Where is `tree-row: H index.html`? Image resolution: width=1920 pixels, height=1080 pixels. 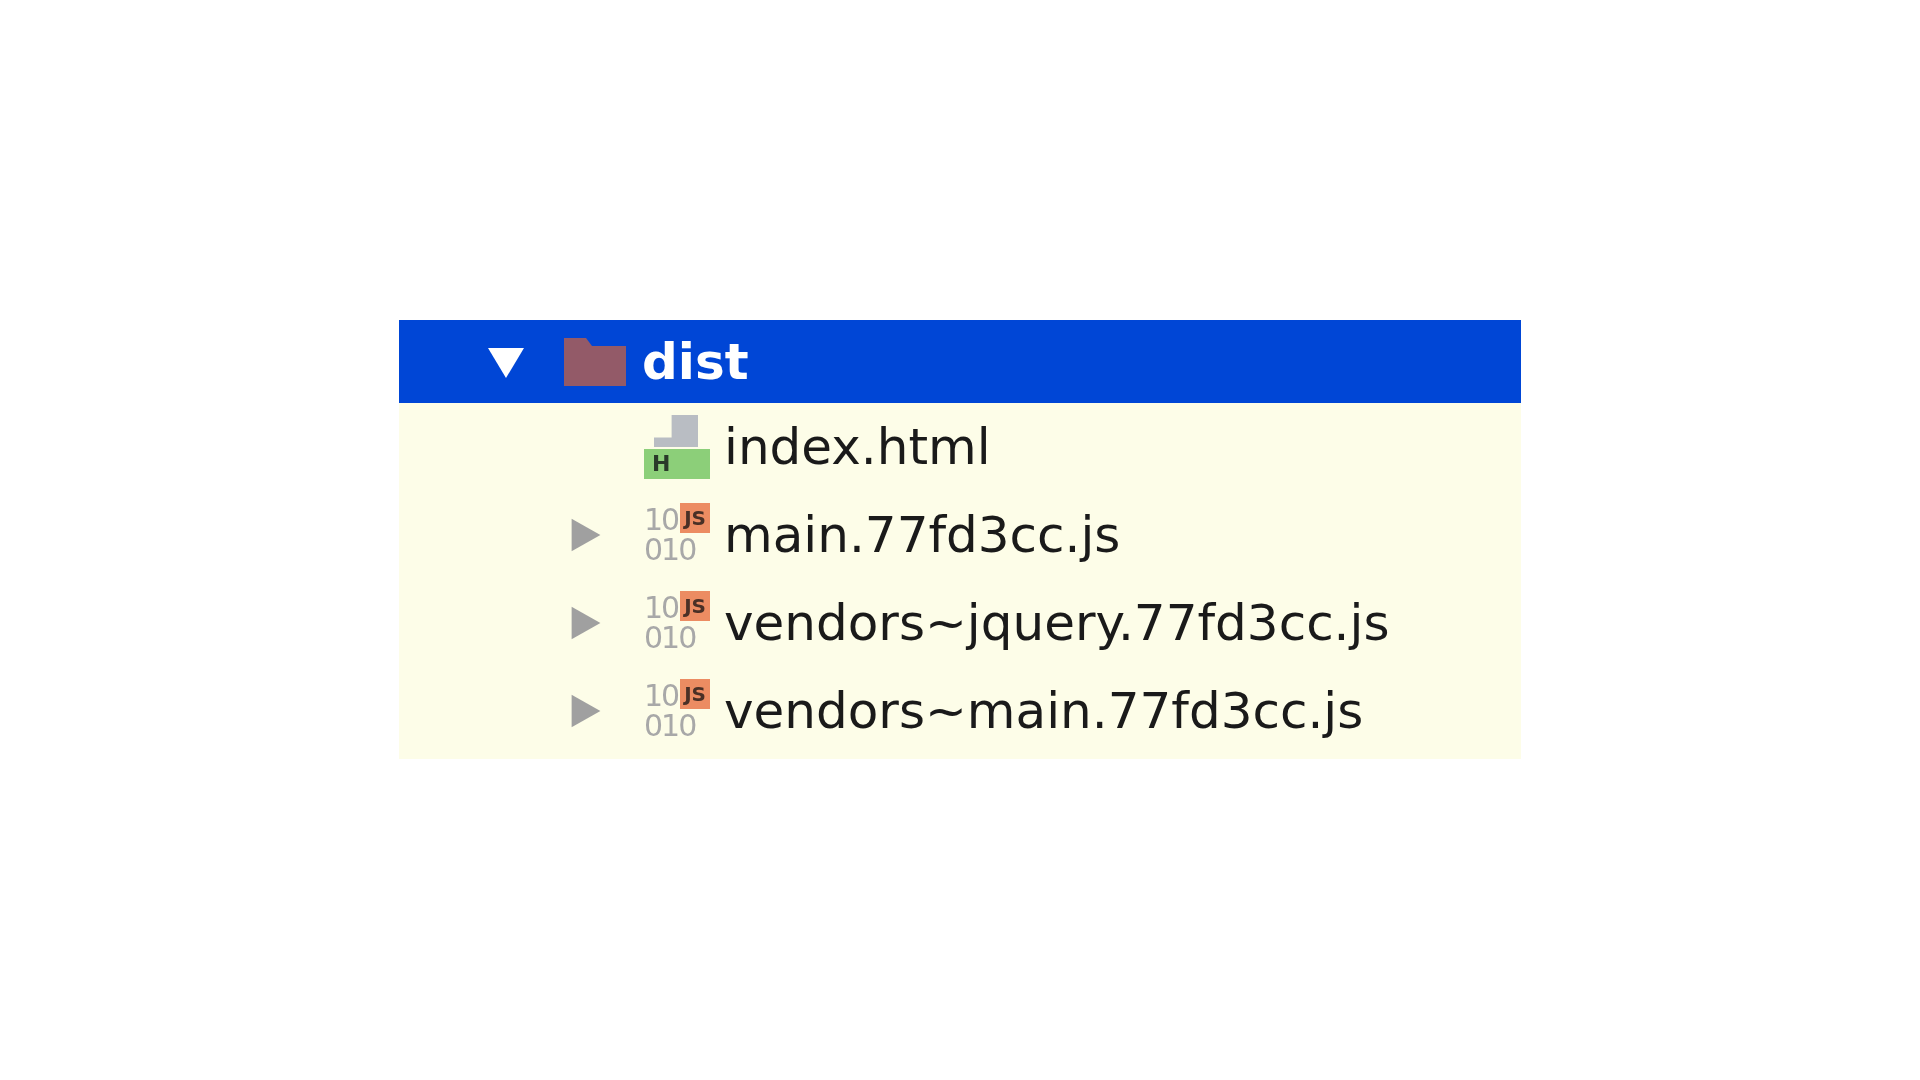 tree-row: H index.html is located at coordinates (960, 447).